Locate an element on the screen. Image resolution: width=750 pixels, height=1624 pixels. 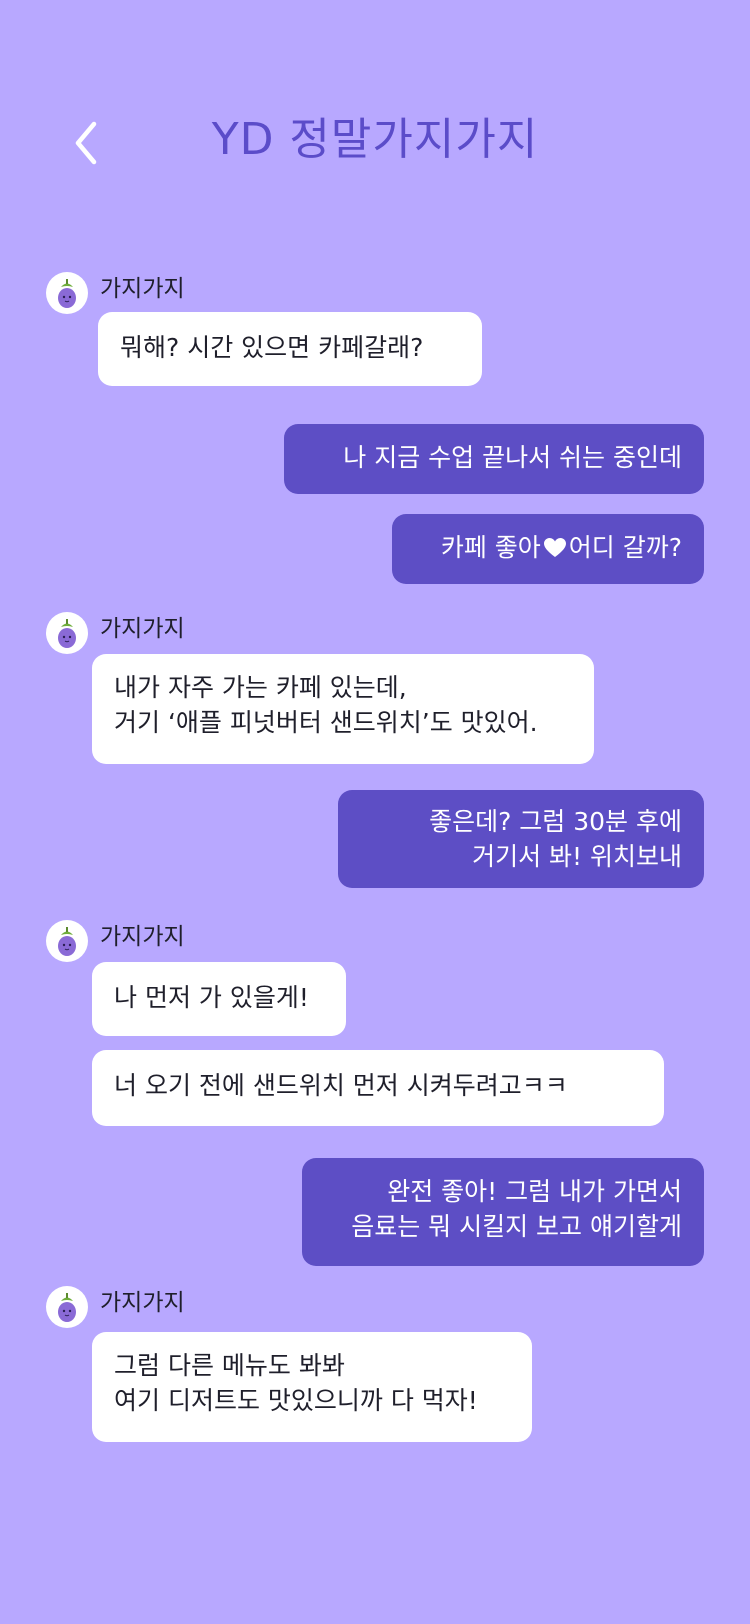
message-bubble-incoming: 그럼 다른 메뉴도 봐봐 여기 디저트도 맛있으니까 다 먹자! is located at coordinates (312, 1387).